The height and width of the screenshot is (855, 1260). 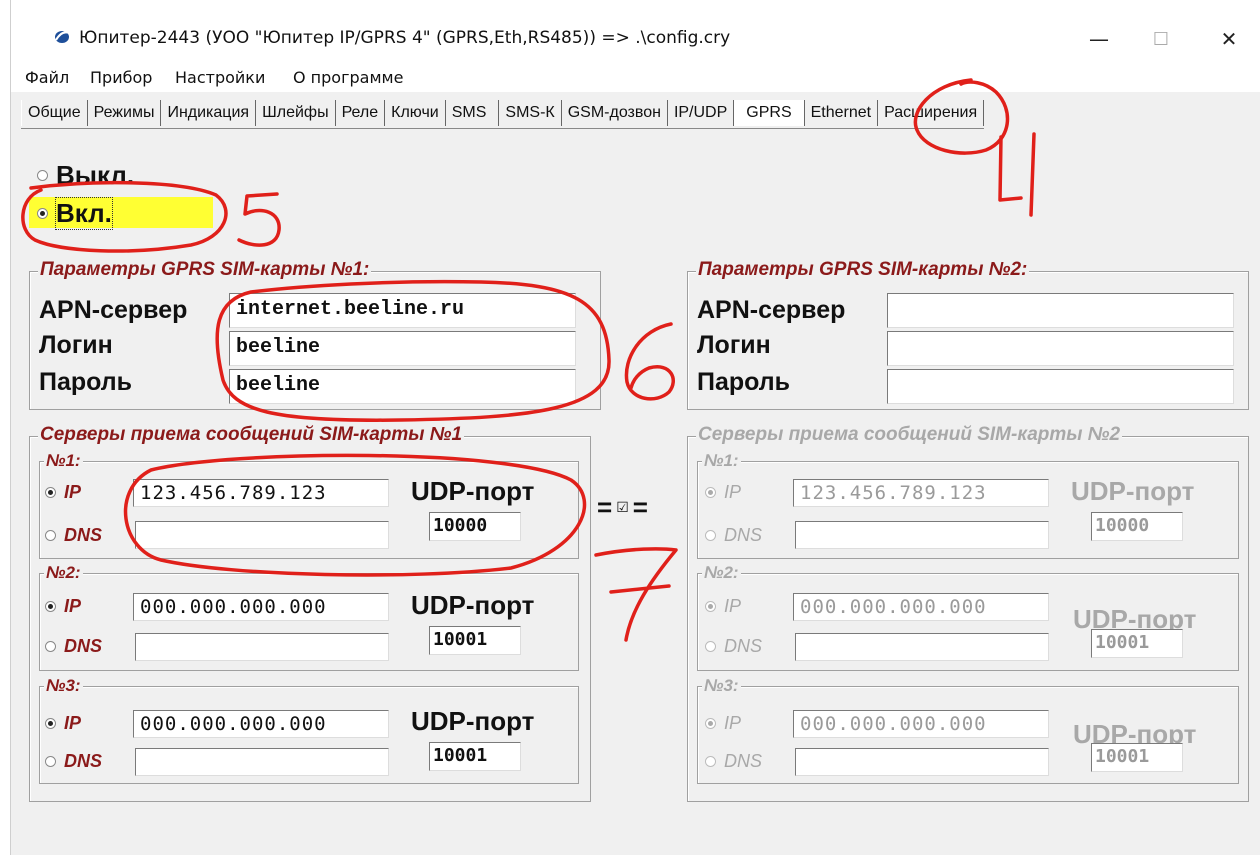 I want to click on sim2-server-3-dns-input, so click(x=922, y=762).